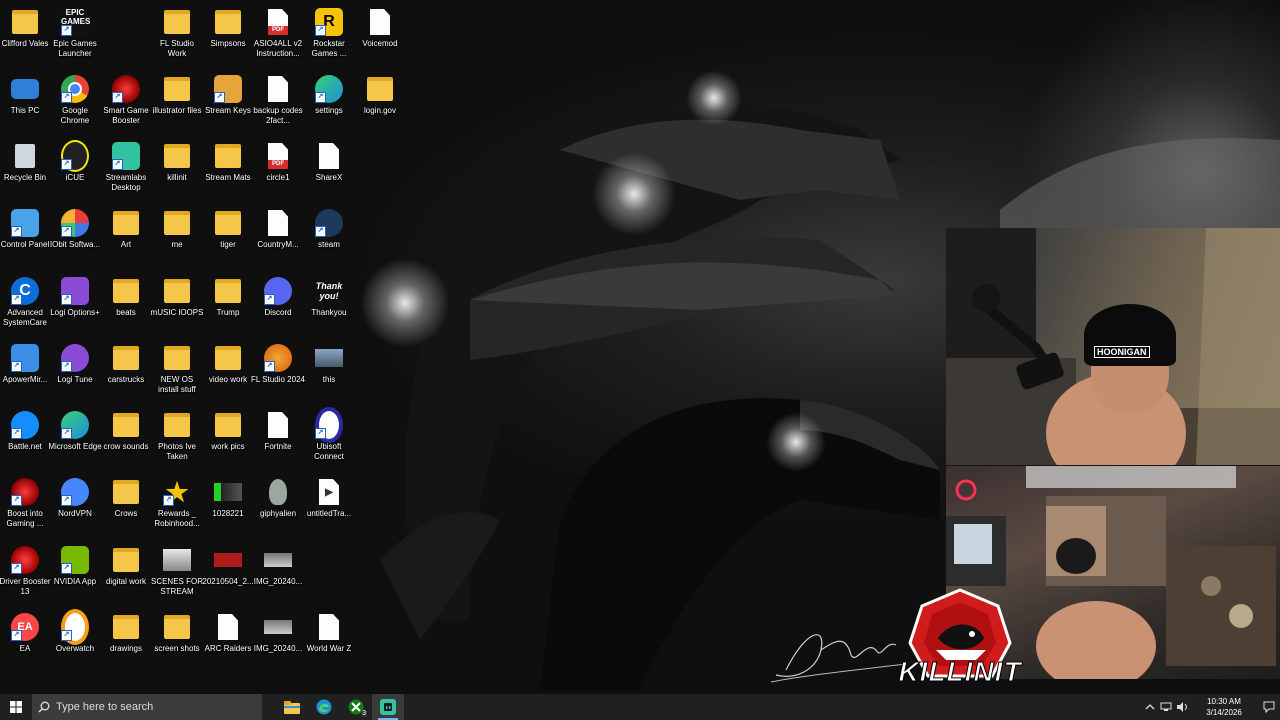 This screenshot has width=1280, height=720. I want to click on desktop-icon-driver-booster-13: ↗ Driver Booster 13, so click(25, 571).